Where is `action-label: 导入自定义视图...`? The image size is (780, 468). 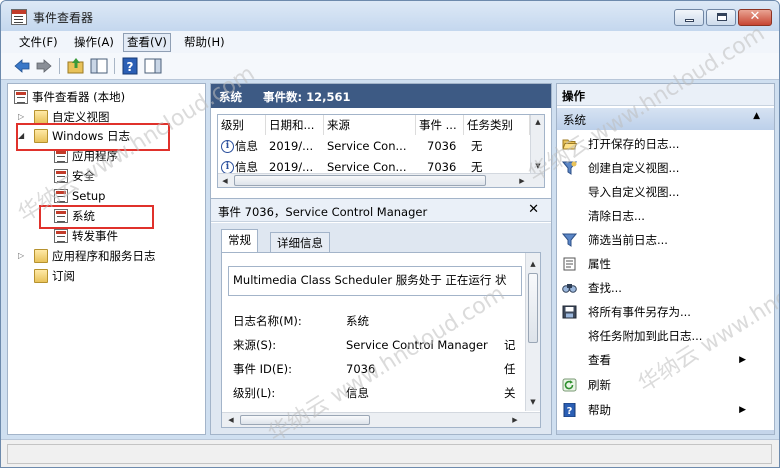
action-label: 导入自定义视图... is located at coordinates (634, 192).